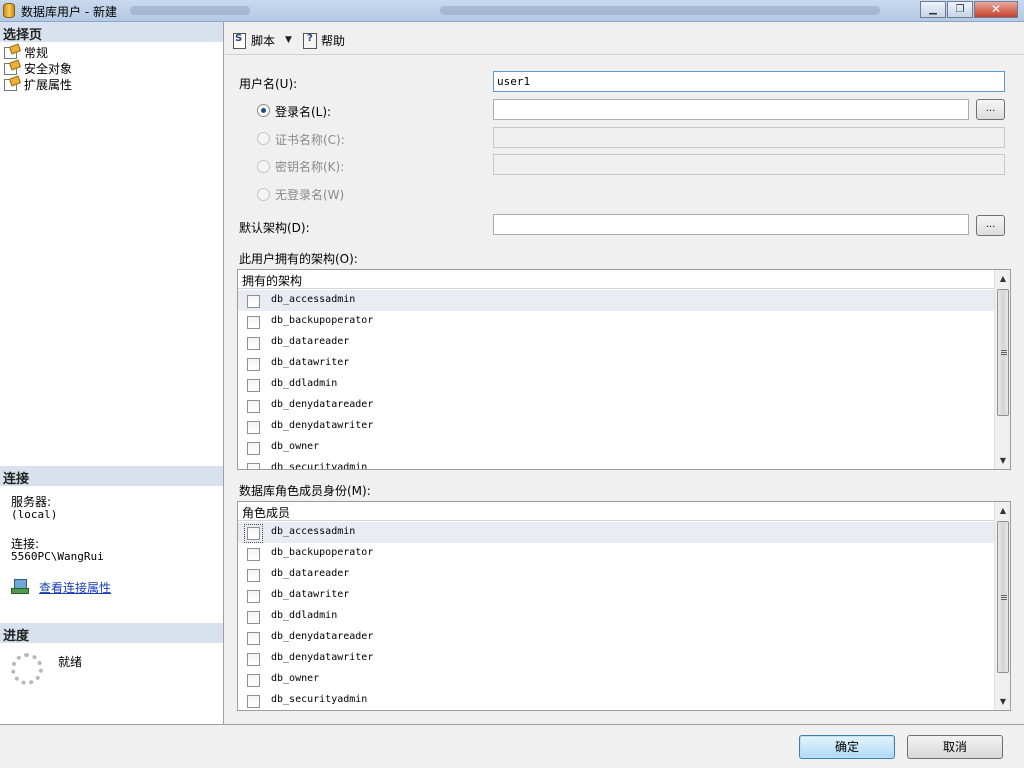  I want to click on script-icon, so click(239, 40).